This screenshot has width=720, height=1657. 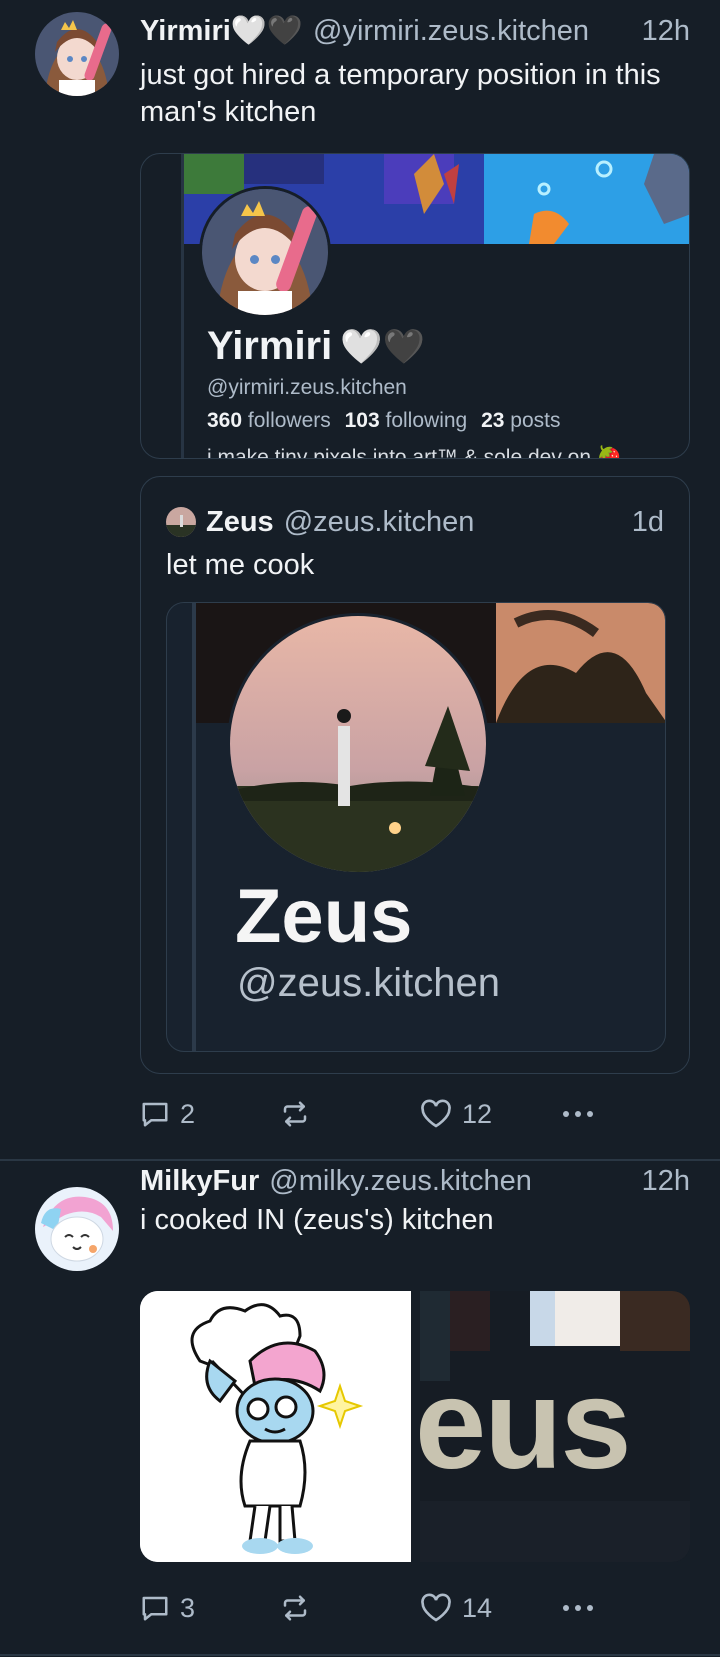 I want to click on author-handle: @milky.zeus.kitchen, so click(x=400, y=1181).